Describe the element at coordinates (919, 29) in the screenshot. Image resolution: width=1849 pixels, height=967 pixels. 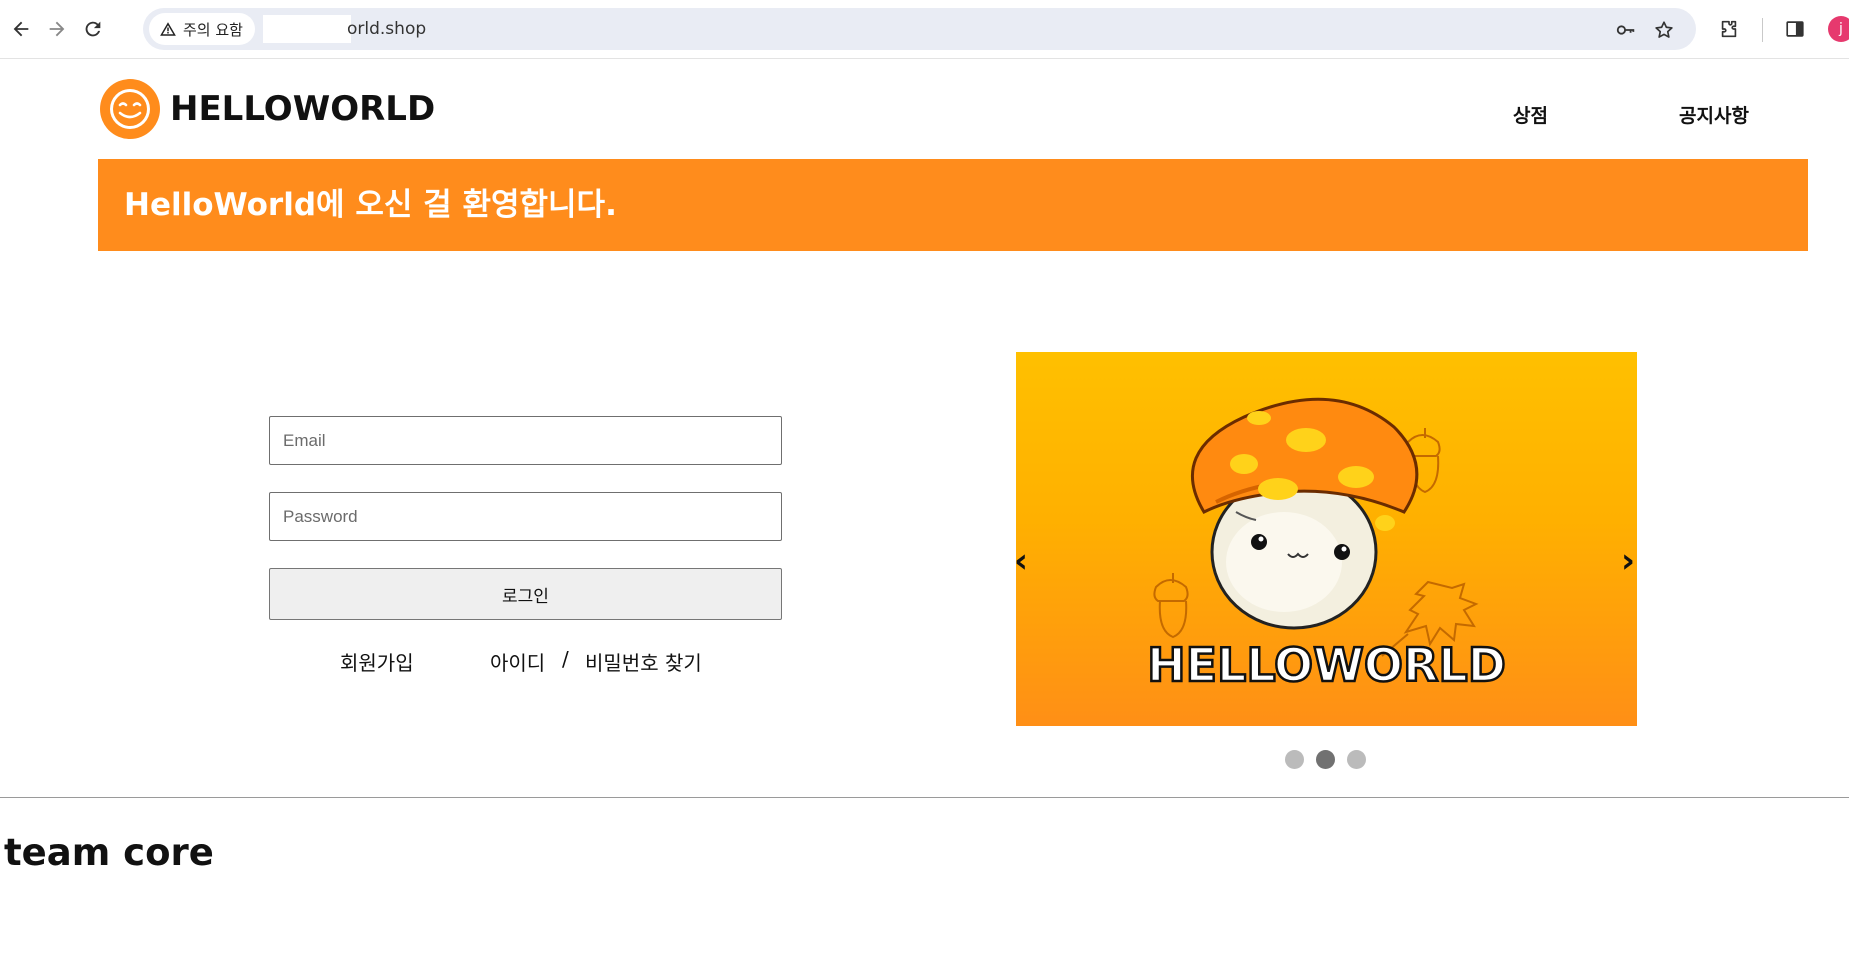
I see `address-bar: 주의 요함 orld.shop` at that location.